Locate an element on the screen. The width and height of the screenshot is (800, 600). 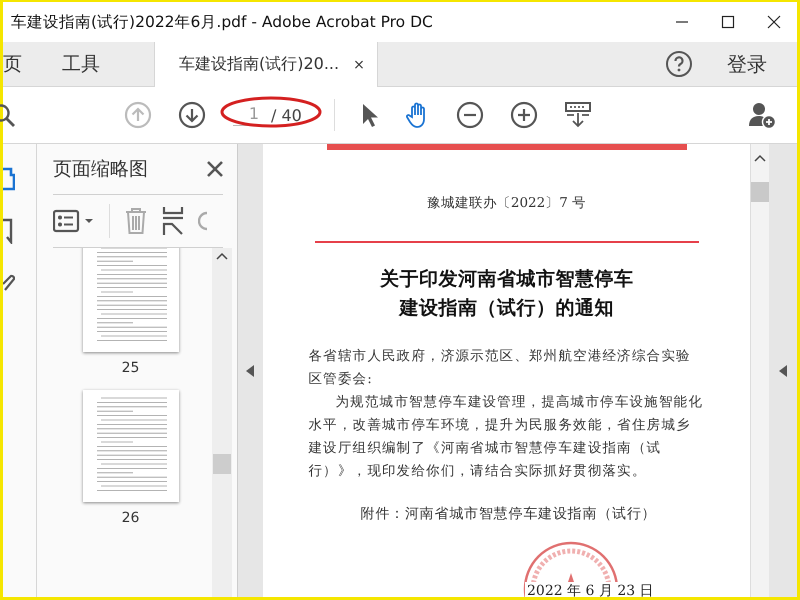
arrow-down-circle-icon is located at coordinates (192, 115).